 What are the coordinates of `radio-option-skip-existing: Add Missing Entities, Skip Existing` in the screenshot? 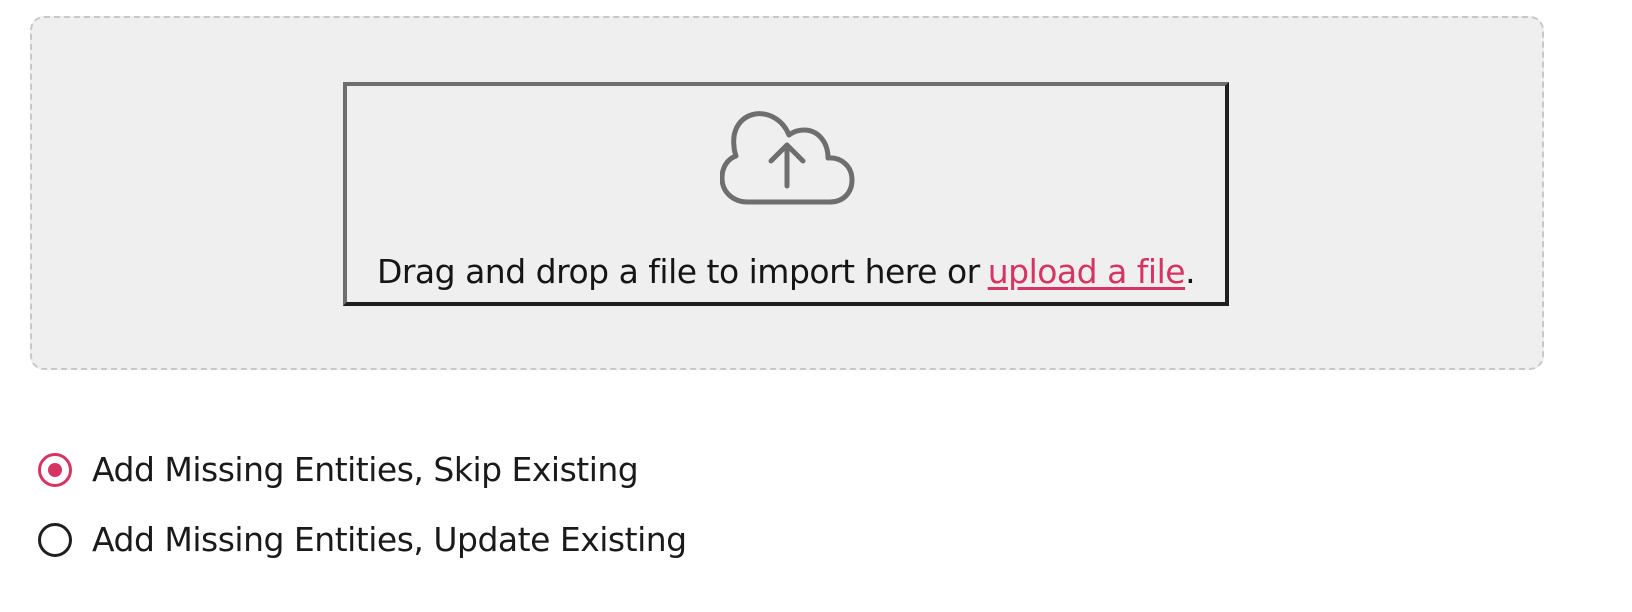 It's located at (362, 470).